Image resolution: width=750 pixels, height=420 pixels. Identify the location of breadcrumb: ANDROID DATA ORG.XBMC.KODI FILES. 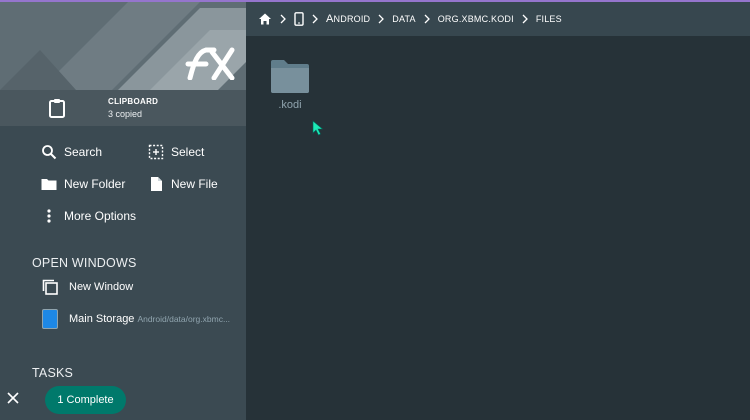
(498, 19).